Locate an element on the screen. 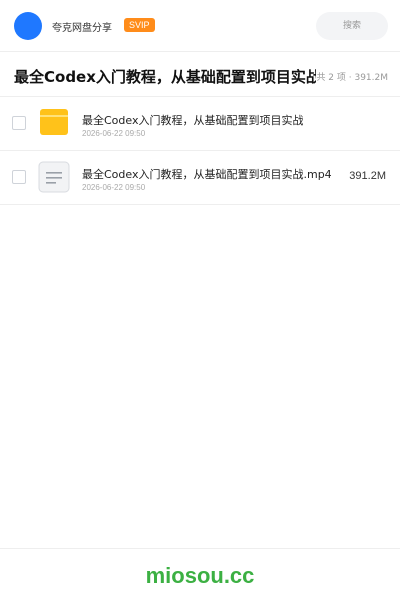  footer-brand: miosou.cc is located at coordinates (200, 576).